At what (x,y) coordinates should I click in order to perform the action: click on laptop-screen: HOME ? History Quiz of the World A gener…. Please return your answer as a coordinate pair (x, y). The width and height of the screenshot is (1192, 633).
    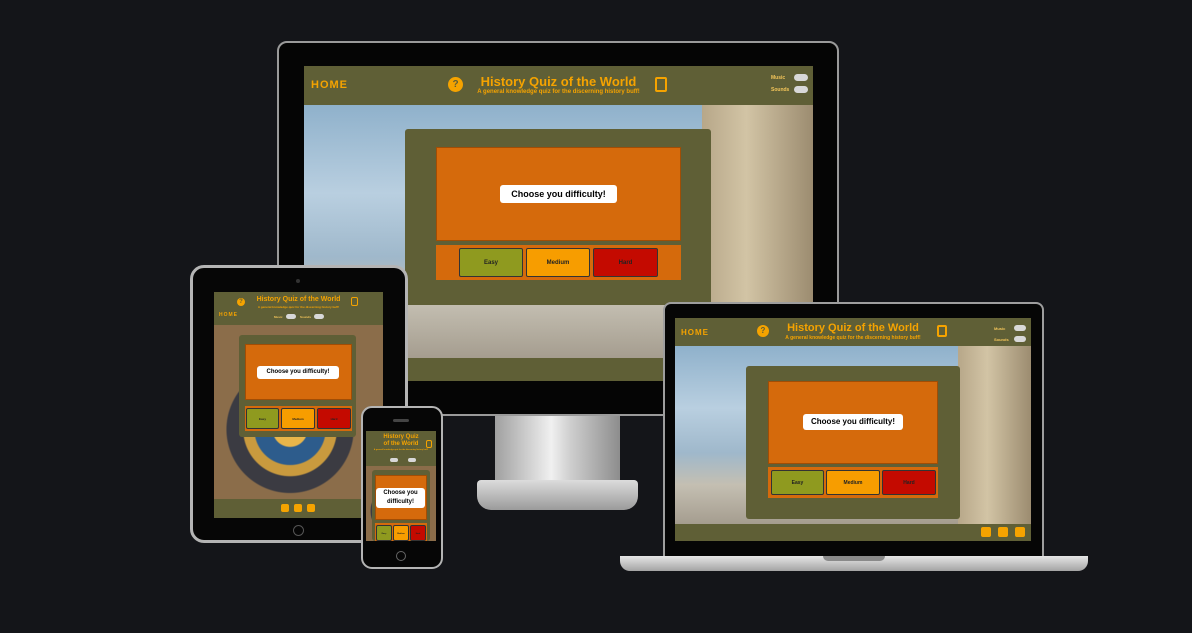
    Looking at the image, I should click on (853, 429).